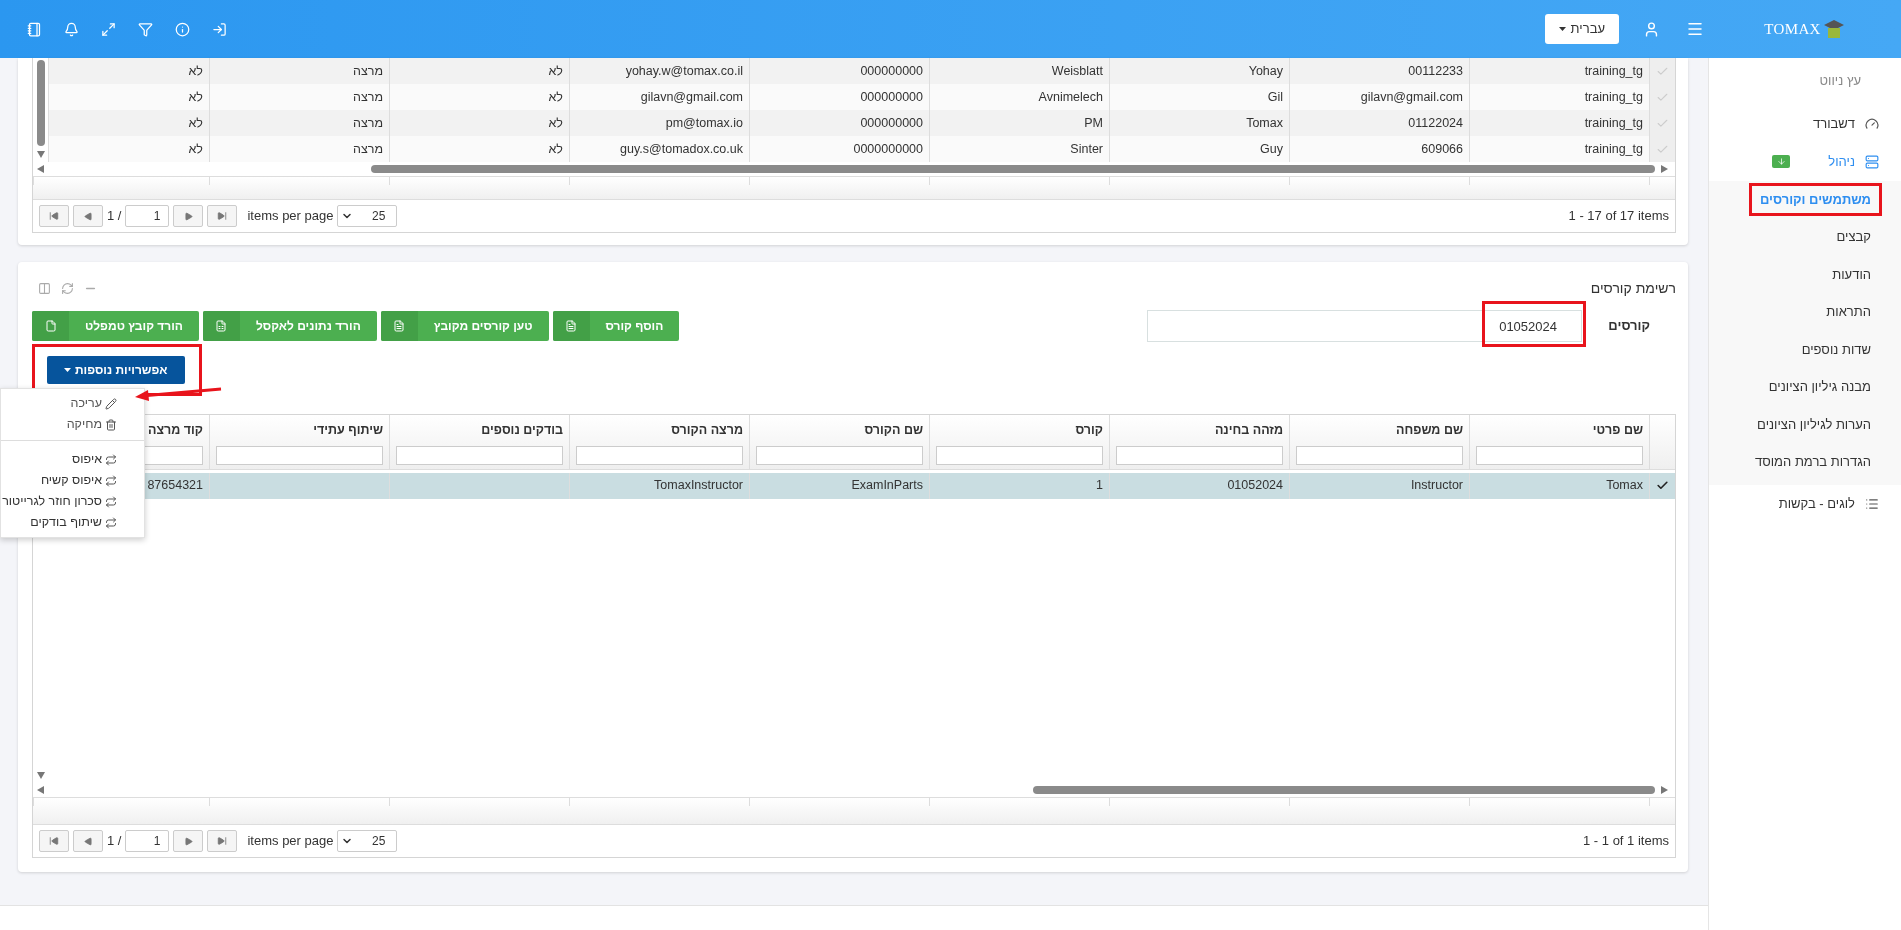  Describe the element at coordinates (399, 326) in the screenshot. I see `document-icon` at that location.